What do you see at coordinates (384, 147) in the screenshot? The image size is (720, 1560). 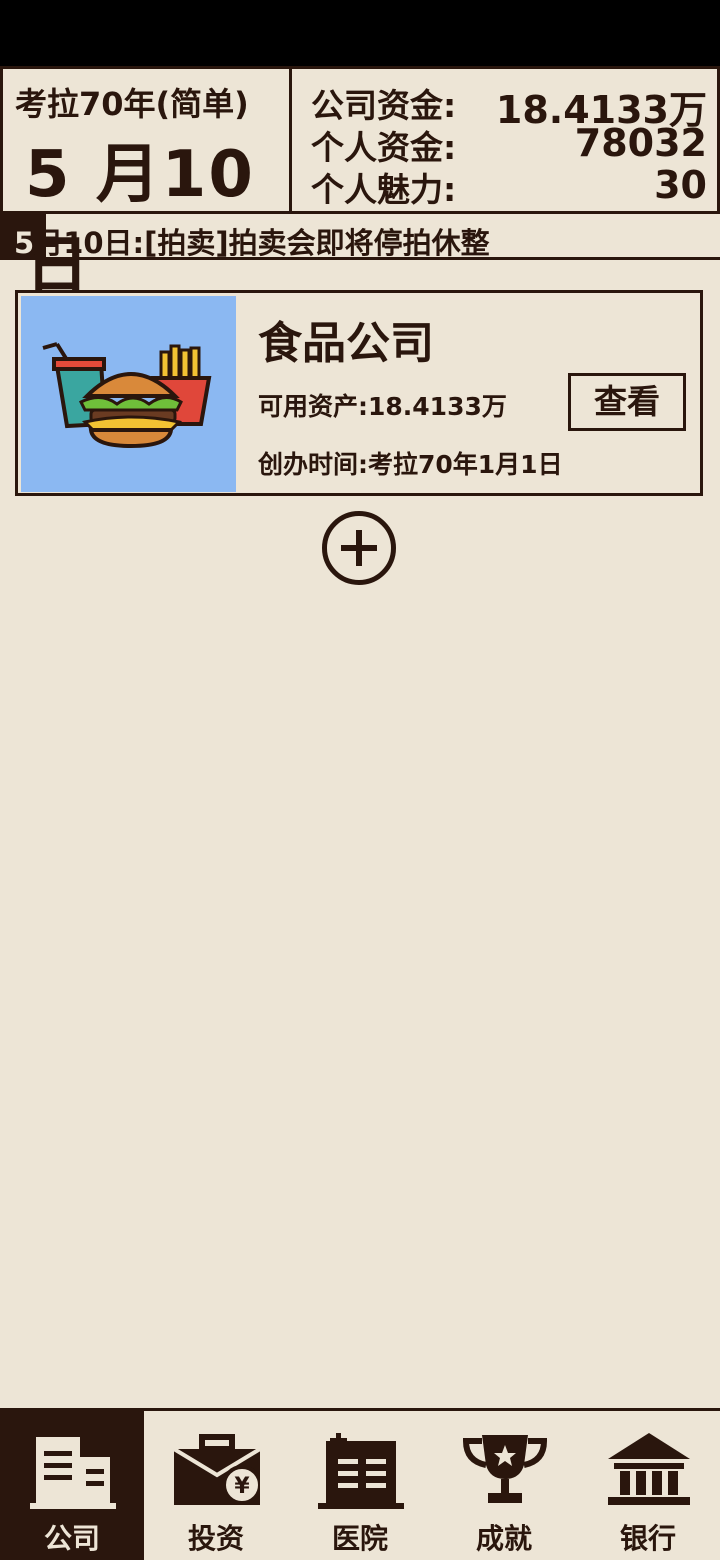 I see `personal-funds-label: 个人资金:` at bounding box center [384, 147].